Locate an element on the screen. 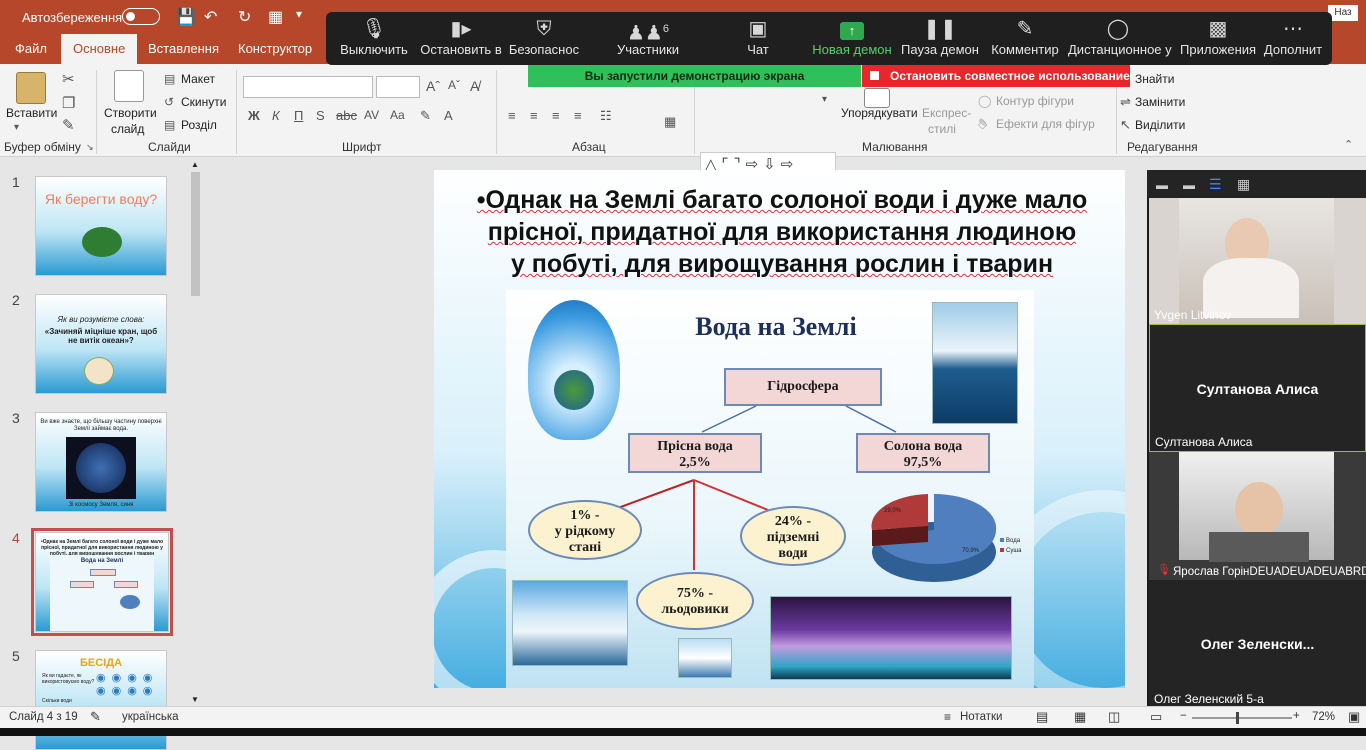 This screenshot has height=750, width=1366. find-button: Знайти is located at coordinates (1154, 79).